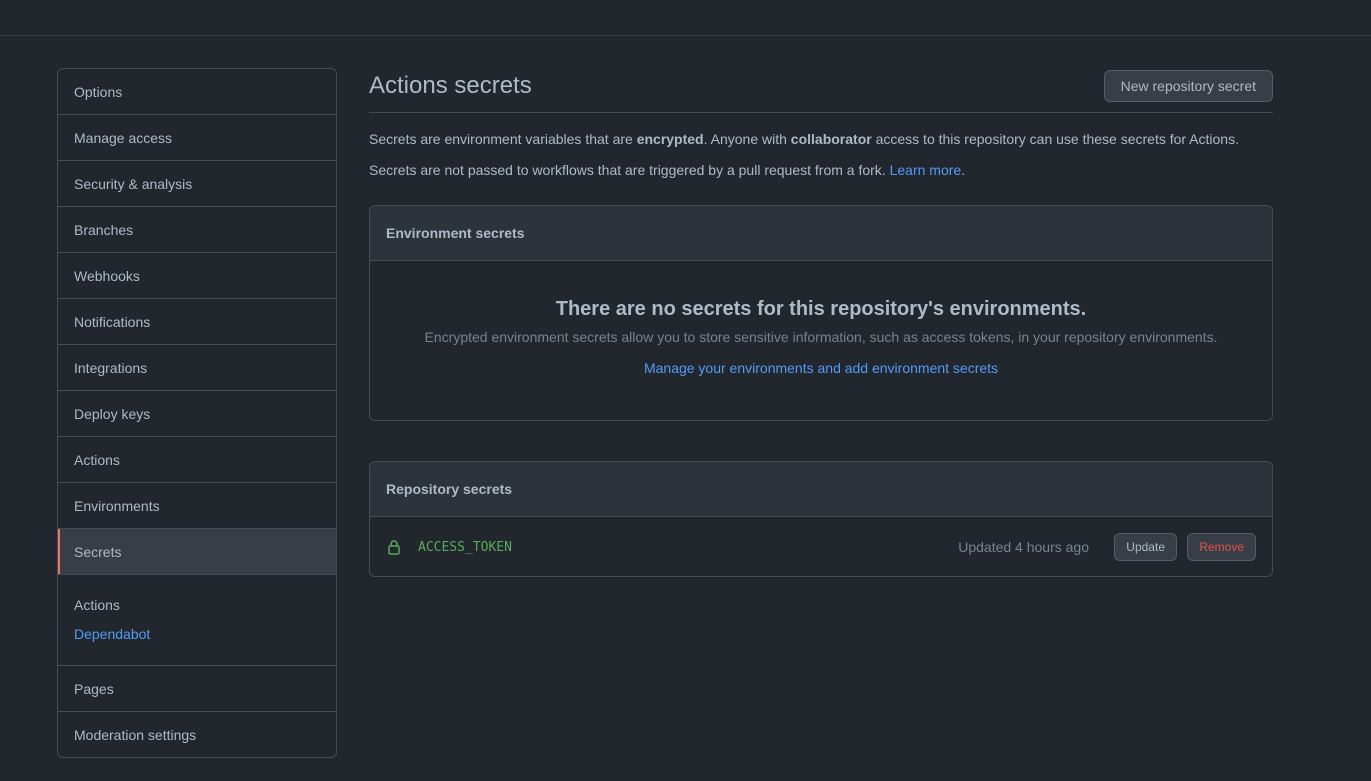  Describe the element at coordinates (1221, 547) in the screenshot. I see `remove-secret-button: Remove` at that location.